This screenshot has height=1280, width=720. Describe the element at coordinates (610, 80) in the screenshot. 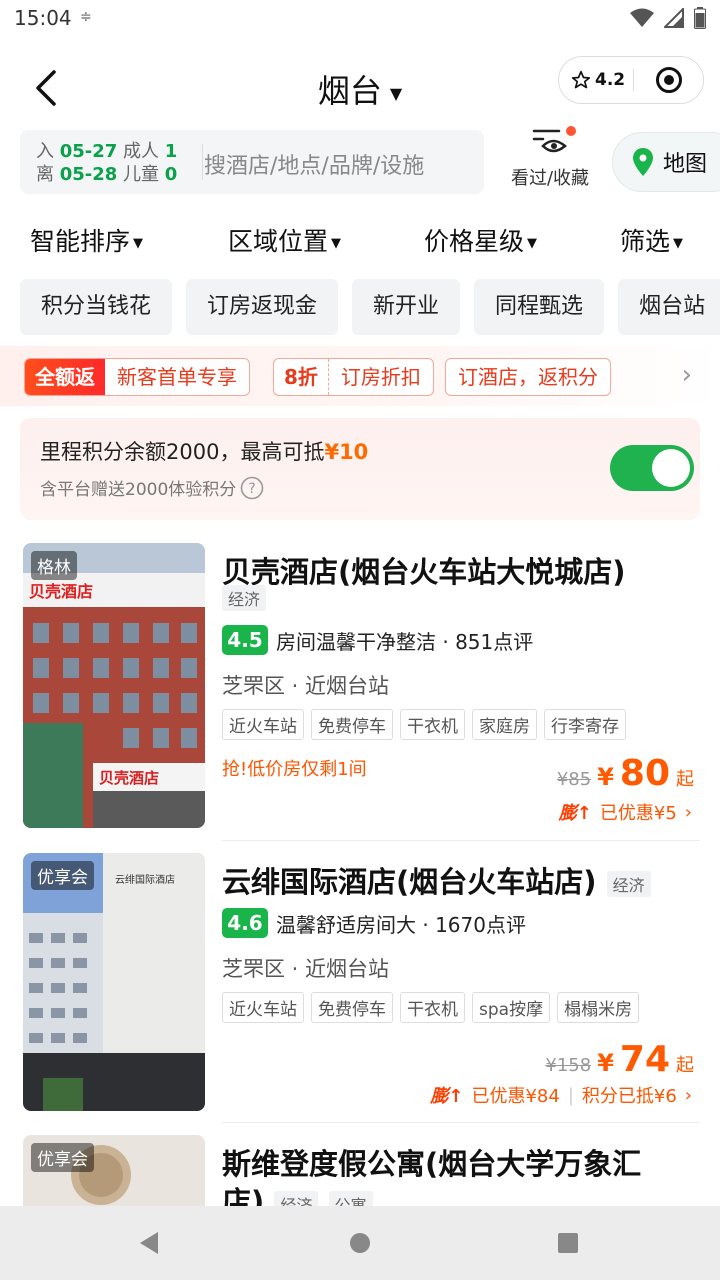

I see `rating-value: 4.2` at that location.